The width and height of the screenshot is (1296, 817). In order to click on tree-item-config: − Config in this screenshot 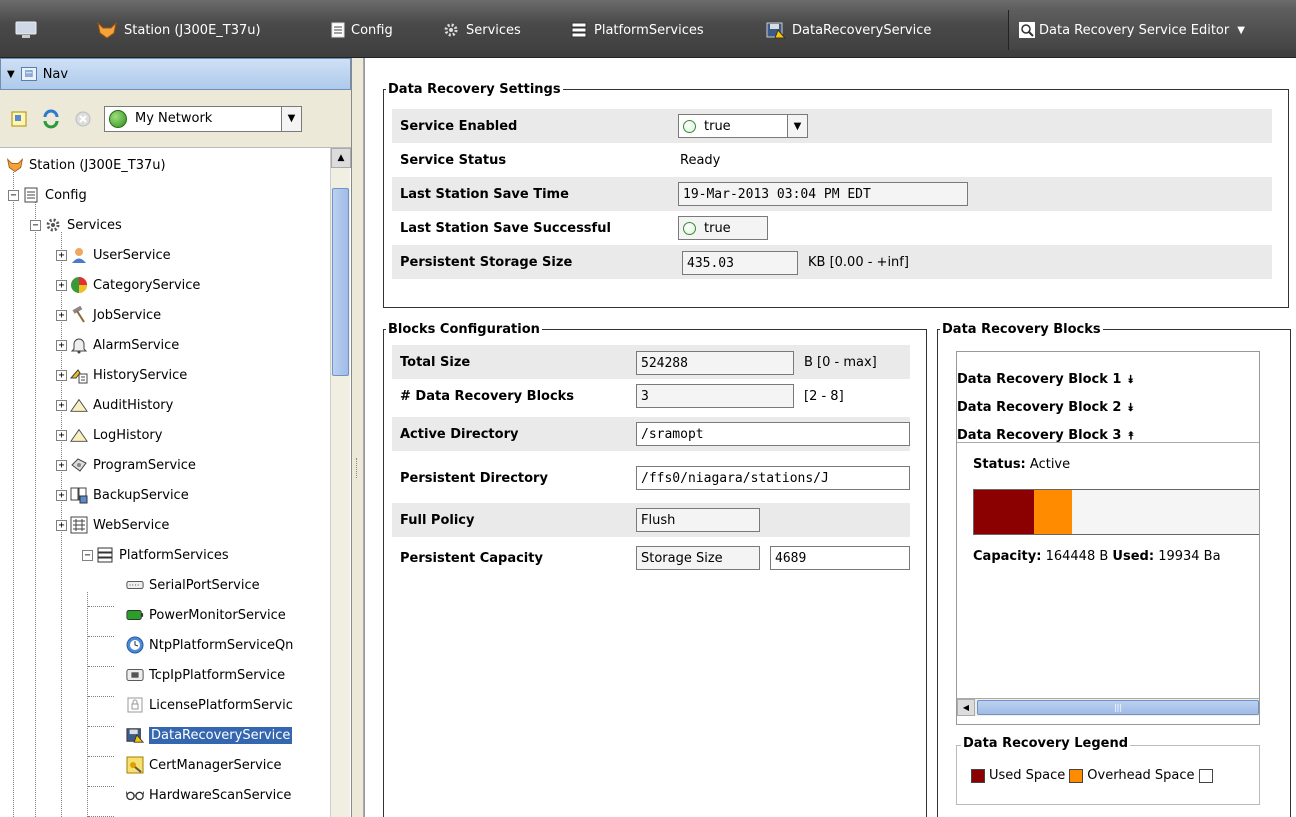, I will do `click(47, 195)`.